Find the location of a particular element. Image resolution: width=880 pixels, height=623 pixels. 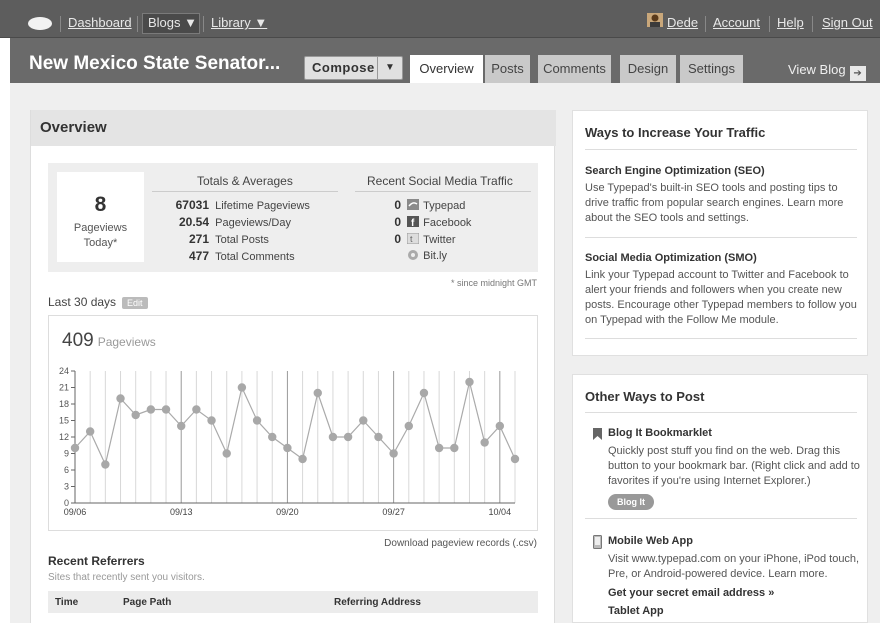

help-link: Help is located at coordinates (790, 19).